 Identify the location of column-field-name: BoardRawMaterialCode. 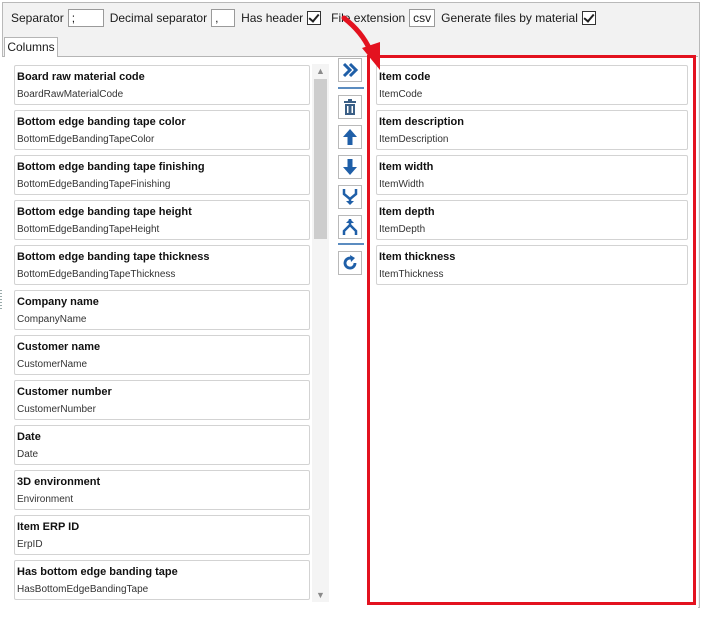
(70, 94).